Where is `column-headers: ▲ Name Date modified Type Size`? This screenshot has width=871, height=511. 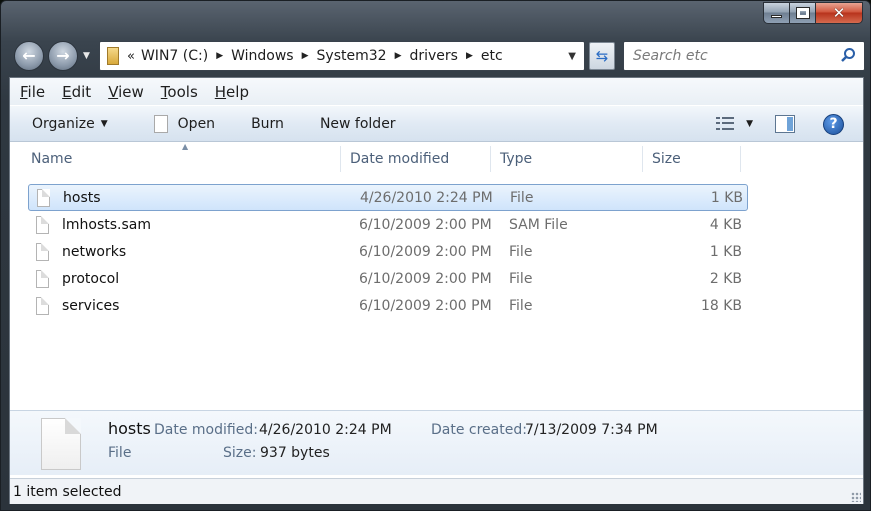
column-headers: ▲ Name Date modified Type Size is located at coordinates (436, 158).